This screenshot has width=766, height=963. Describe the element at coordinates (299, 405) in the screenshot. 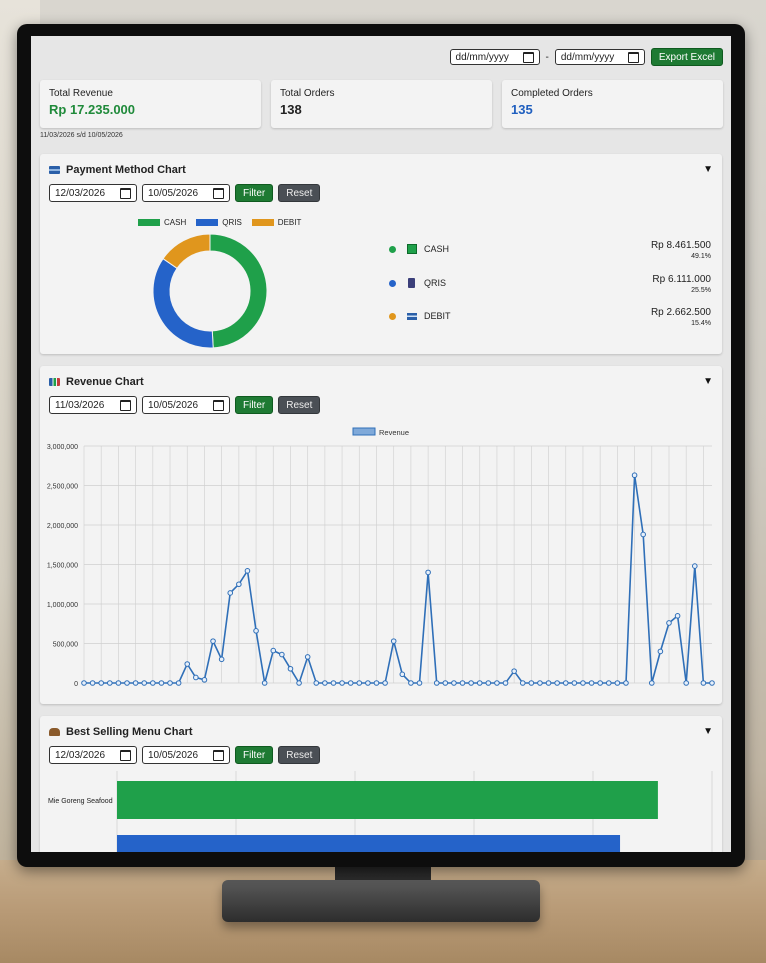

I see `revenue-reset-button: Reset` at that location.